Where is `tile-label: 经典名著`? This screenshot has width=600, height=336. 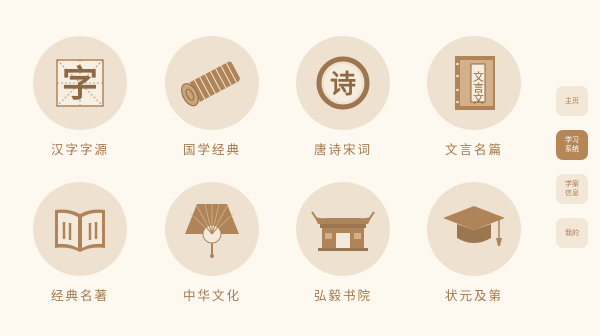
tile-label: 经典名著 is located at coordinates (79, 295).